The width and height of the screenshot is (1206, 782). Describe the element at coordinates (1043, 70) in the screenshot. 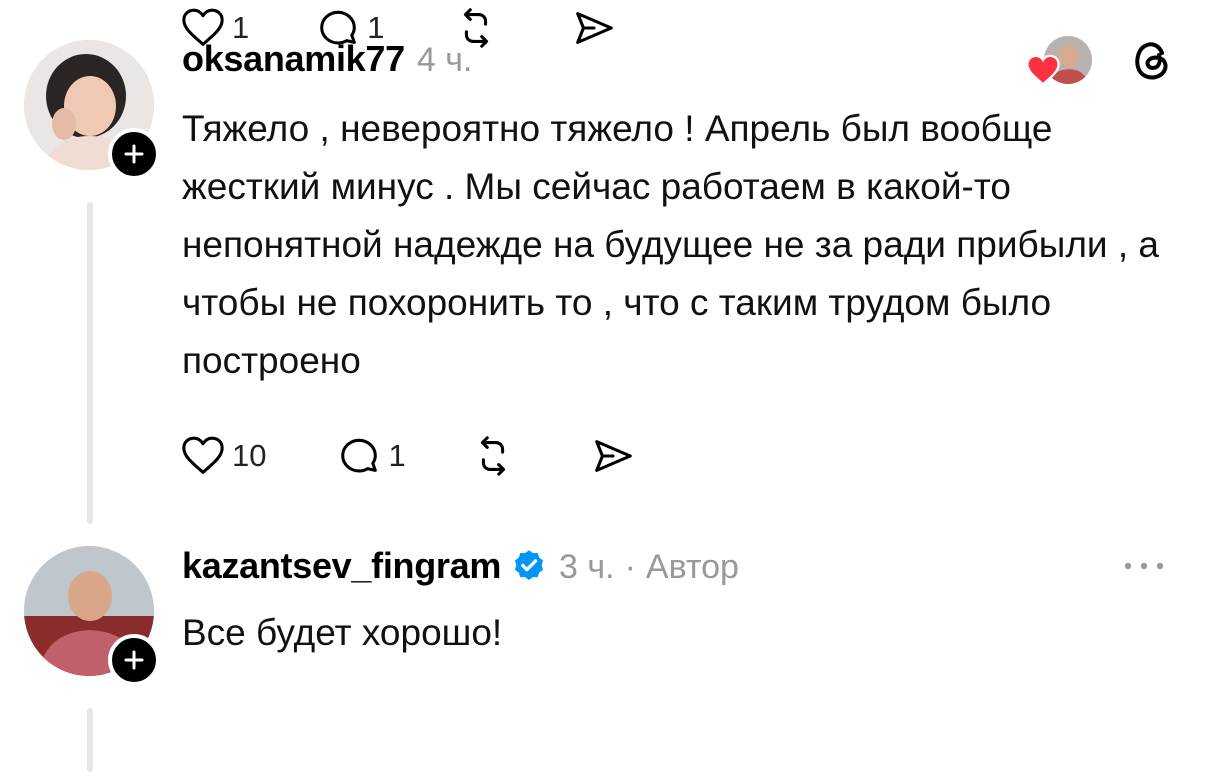

I see `heart-filled-icon` at that location.